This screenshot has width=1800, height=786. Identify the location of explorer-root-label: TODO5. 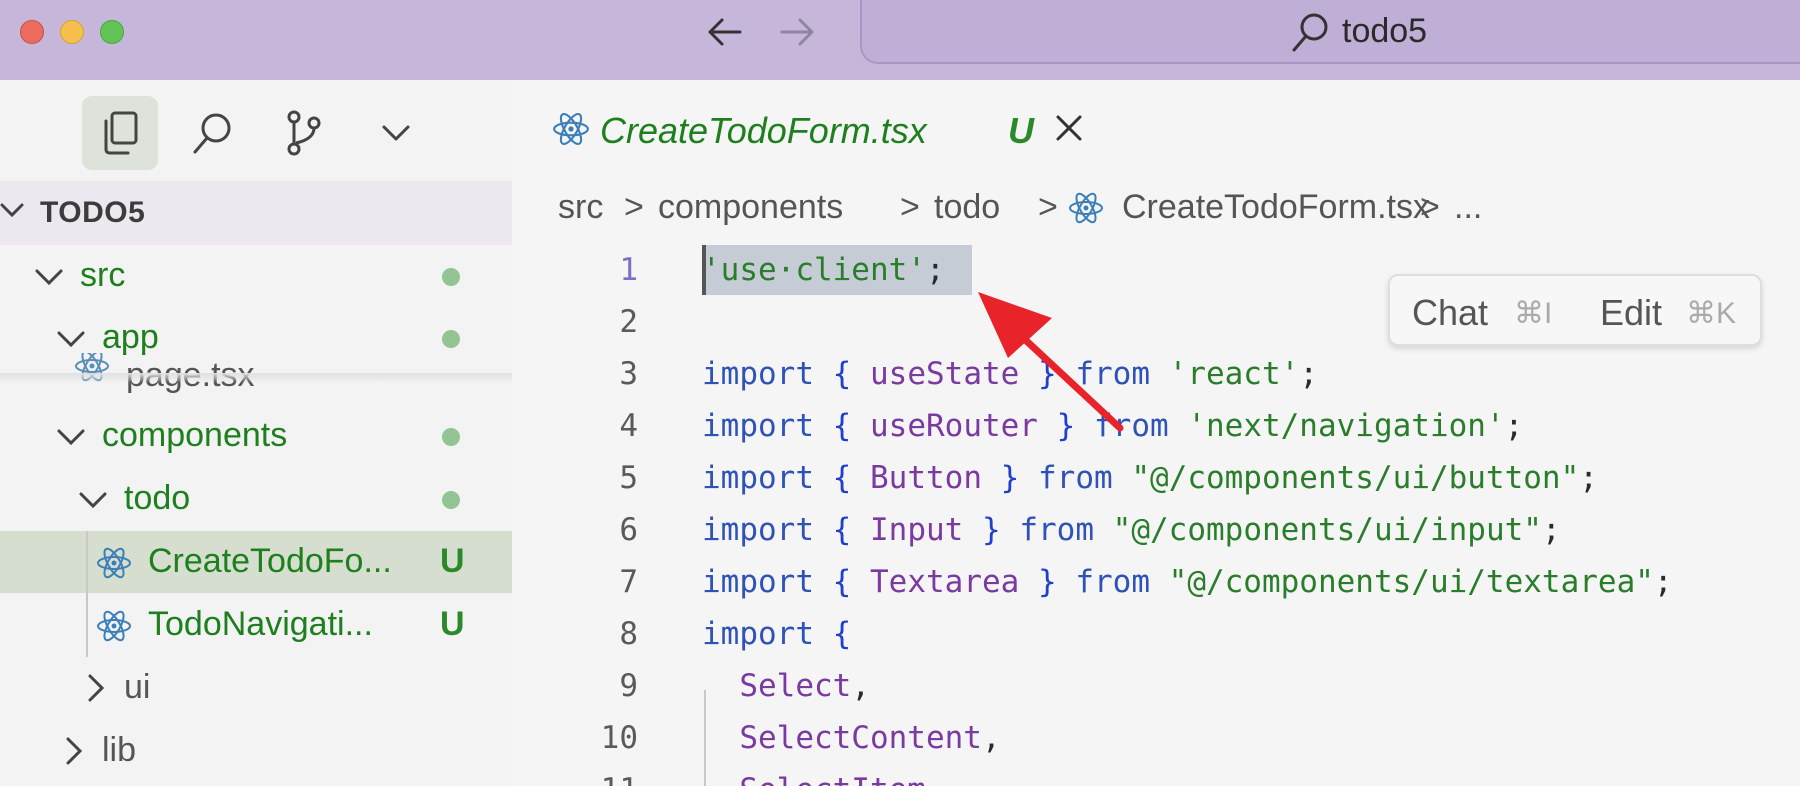
(93, 212).